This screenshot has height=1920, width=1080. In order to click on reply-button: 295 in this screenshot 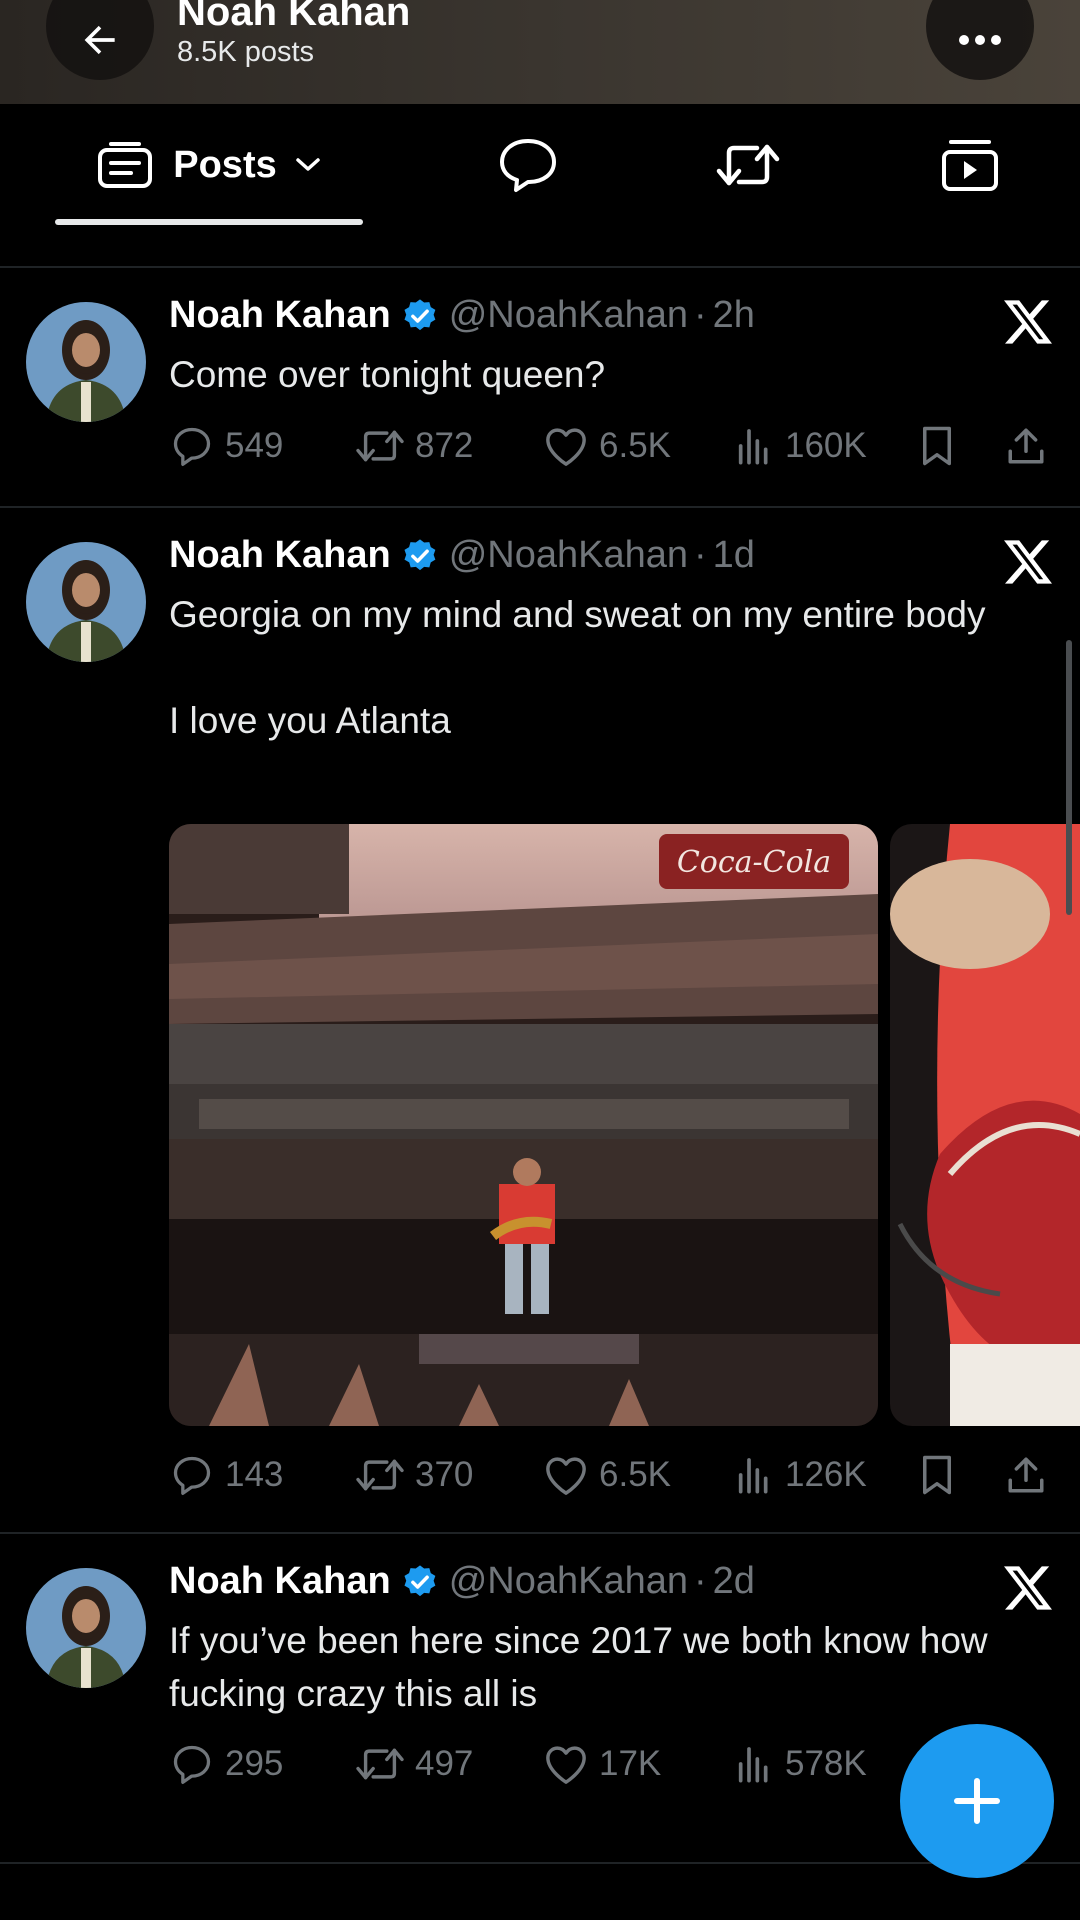, I will do `click(226, 1764)`.